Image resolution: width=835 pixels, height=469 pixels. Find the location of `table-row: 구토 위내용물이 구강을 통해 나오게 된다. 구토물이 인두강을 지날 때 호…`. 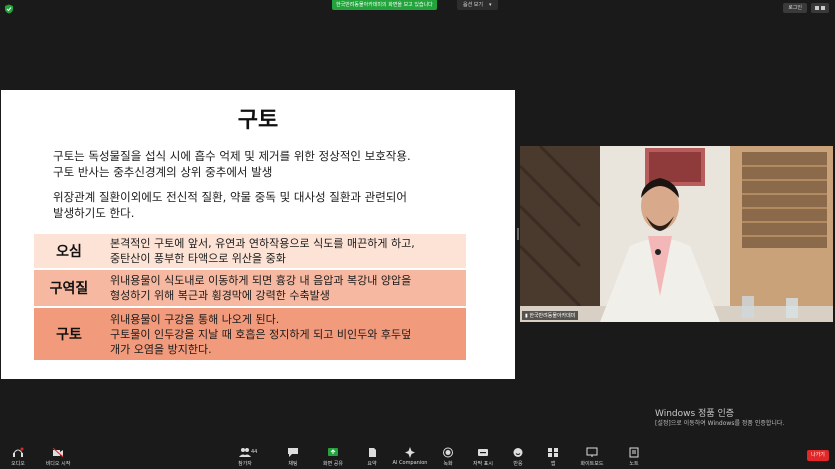

table-row: 구토 위내용물이 구강을 통해 나오게 된다. 구토물이 인두강을 지날 때 호… is located at coordinates (250, 334).